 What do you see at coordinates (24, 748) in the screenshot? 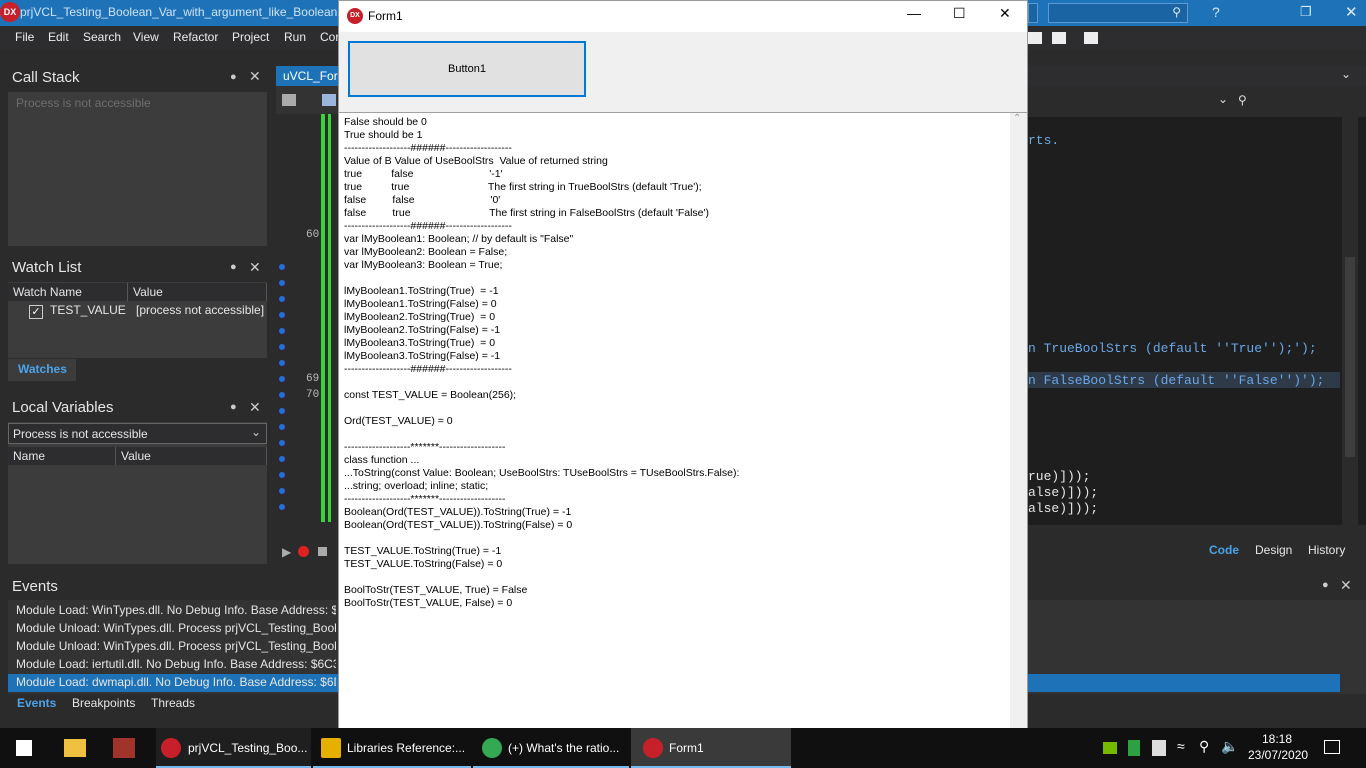
I see `windows-start-icon` at bounding box center [24, 748].